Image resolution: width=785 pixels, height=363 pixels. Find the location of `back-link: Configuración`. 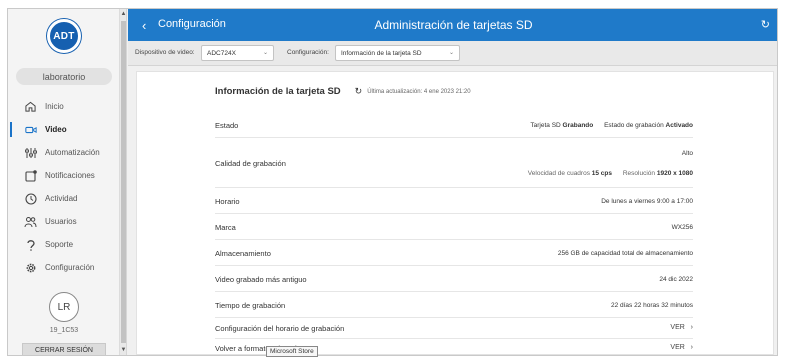

back-link: Configuración is located at coordinates (192, 24).